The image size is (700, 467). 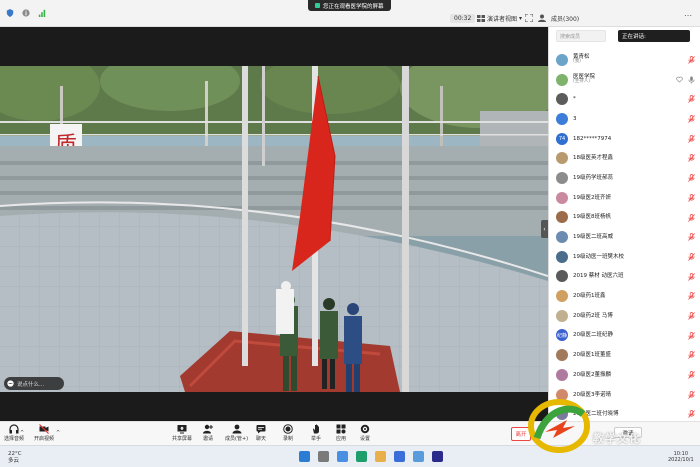 I want to click on member-name: 182*****7974, so click(x=592, y=139).